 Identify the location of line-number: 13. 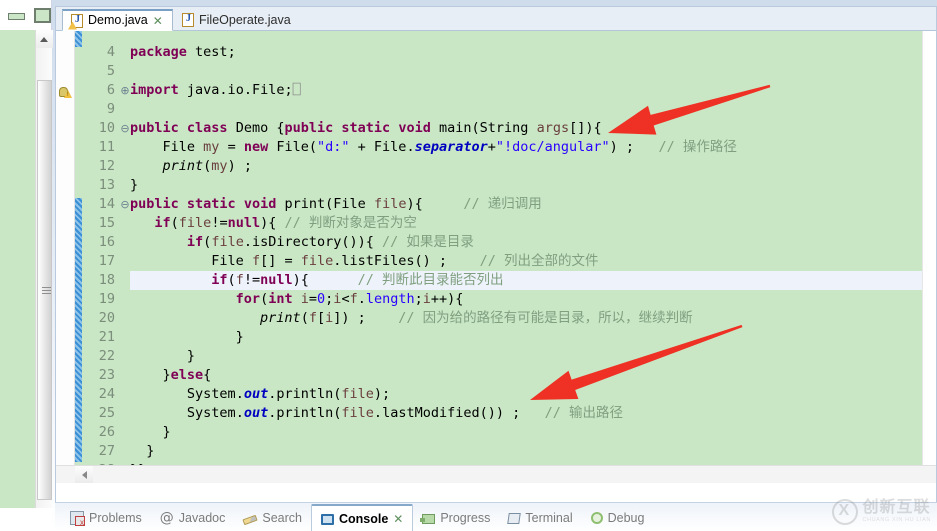
(106, 185).